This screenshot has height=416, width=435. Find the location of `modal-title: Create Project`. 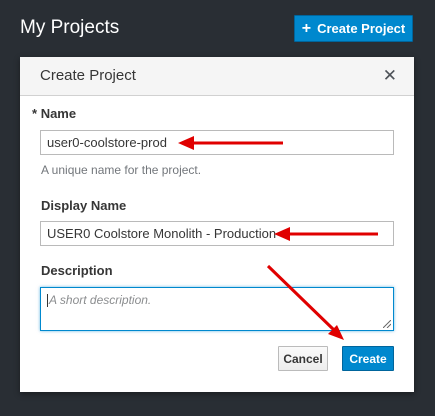

modal-title: Create Project is located at coordinates (88, 75).